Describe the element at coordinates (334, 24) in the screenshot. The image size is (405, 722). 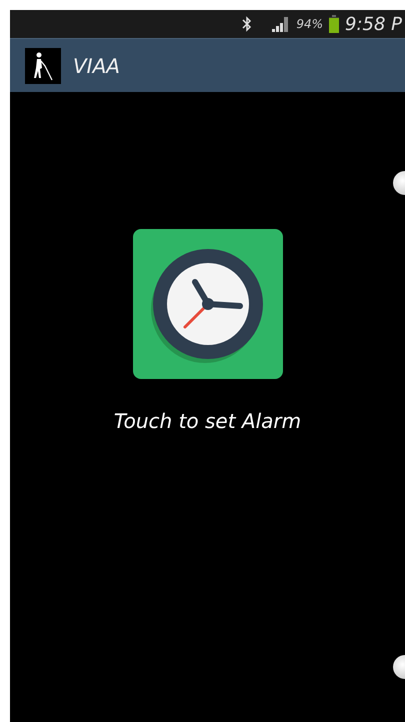
I see `battery-icon` at that location.